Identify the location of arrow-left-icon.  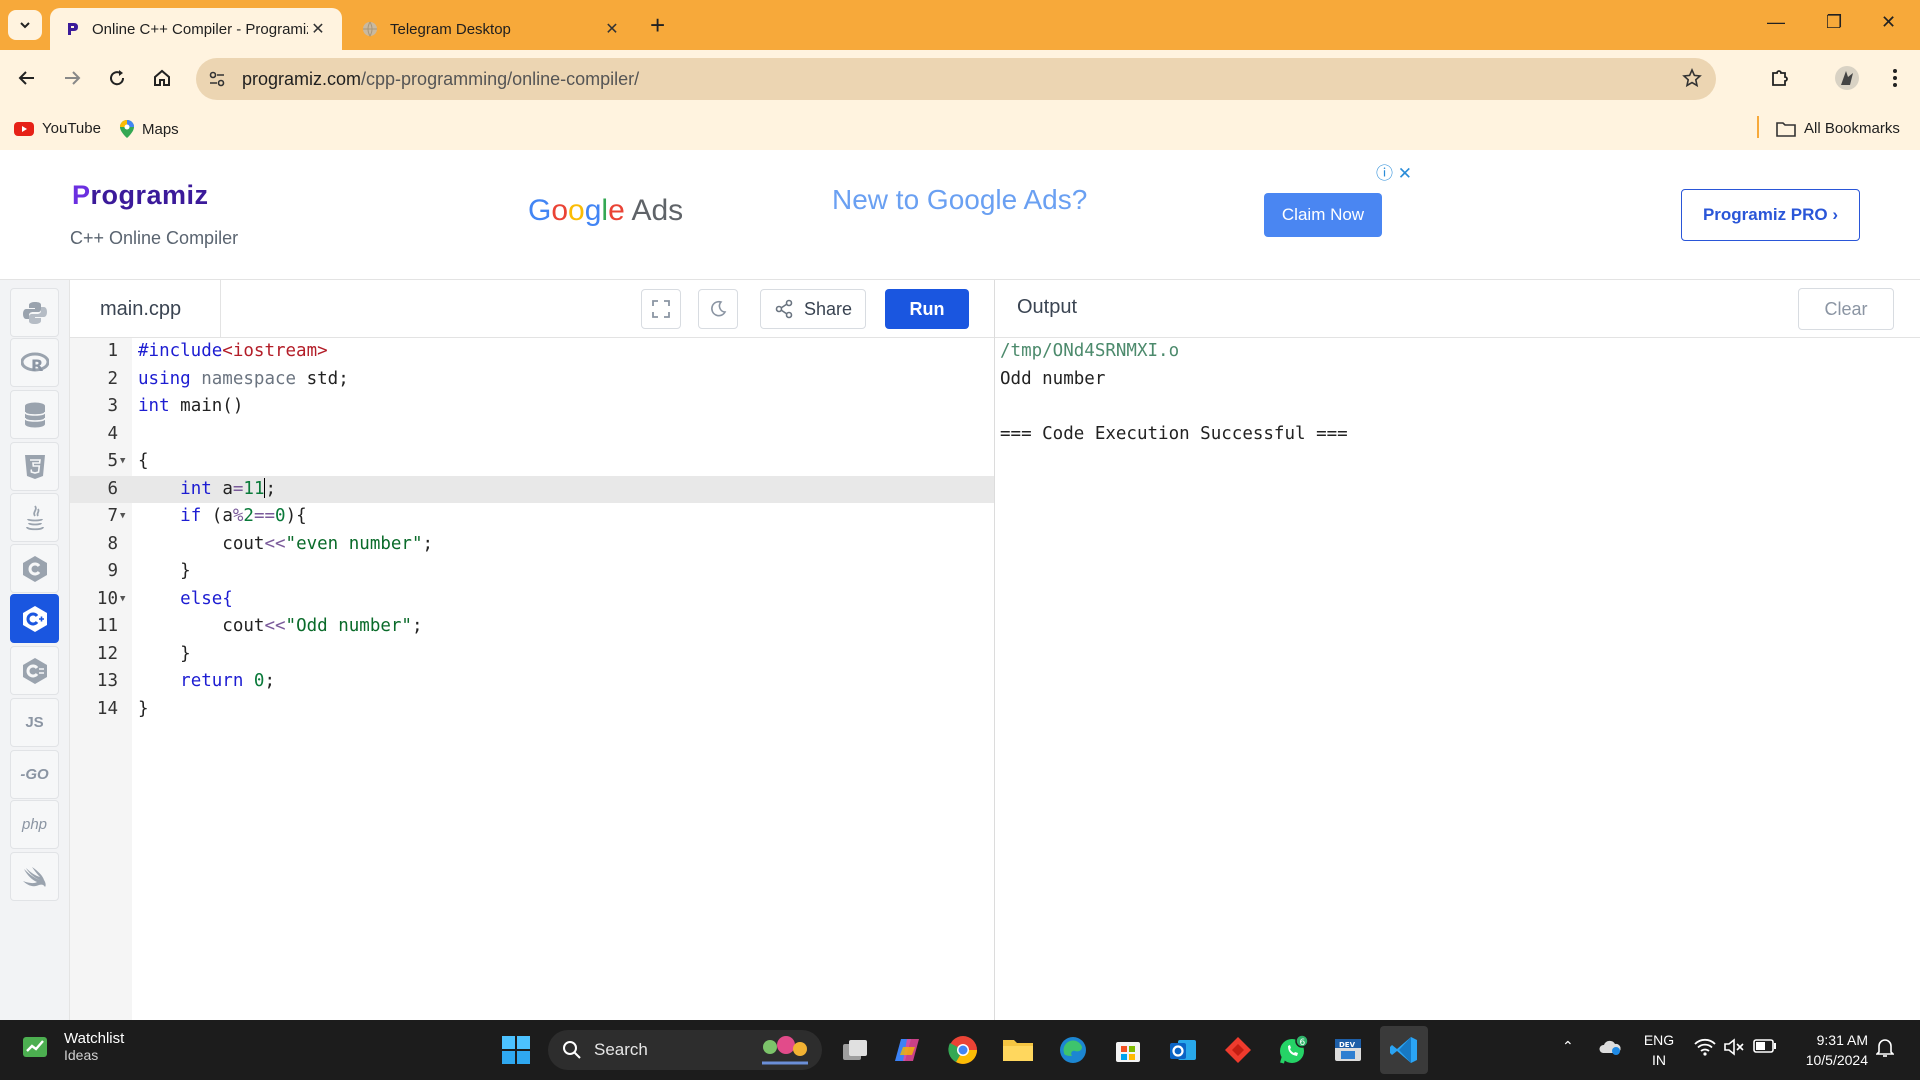
(26, 78).